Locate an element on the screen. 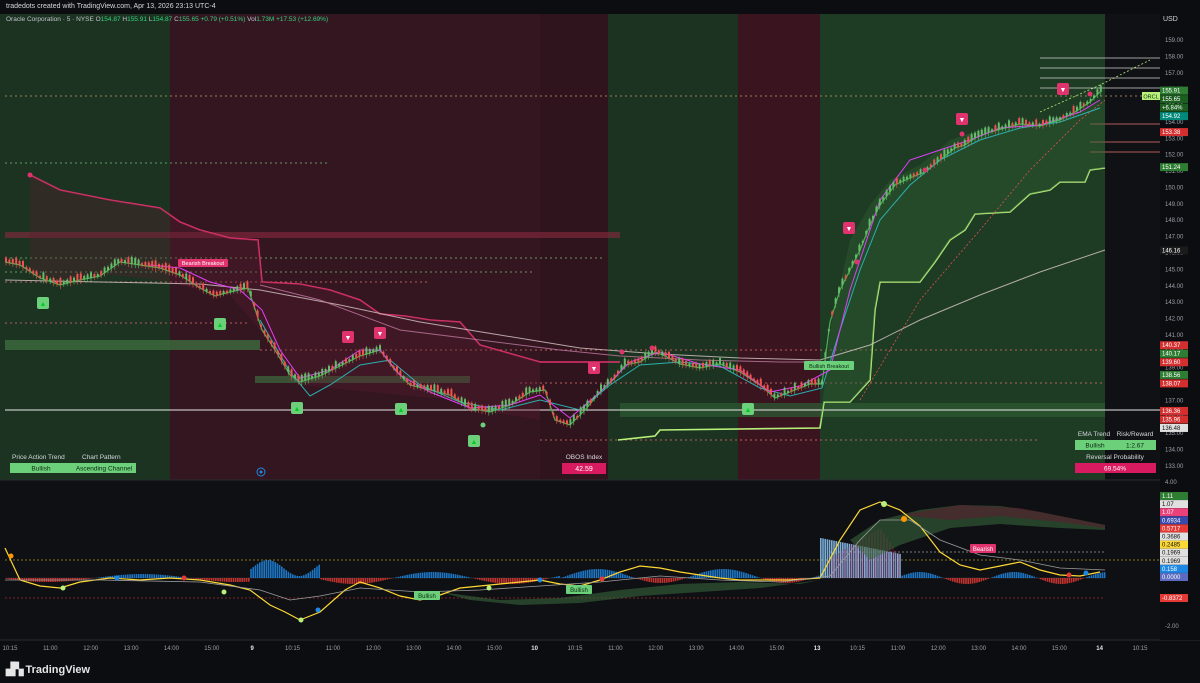 Image resolution: width=1200 pixels, height=683 pixels. osc-tick-label: -2.00 is located at coordinates (1172, 627).